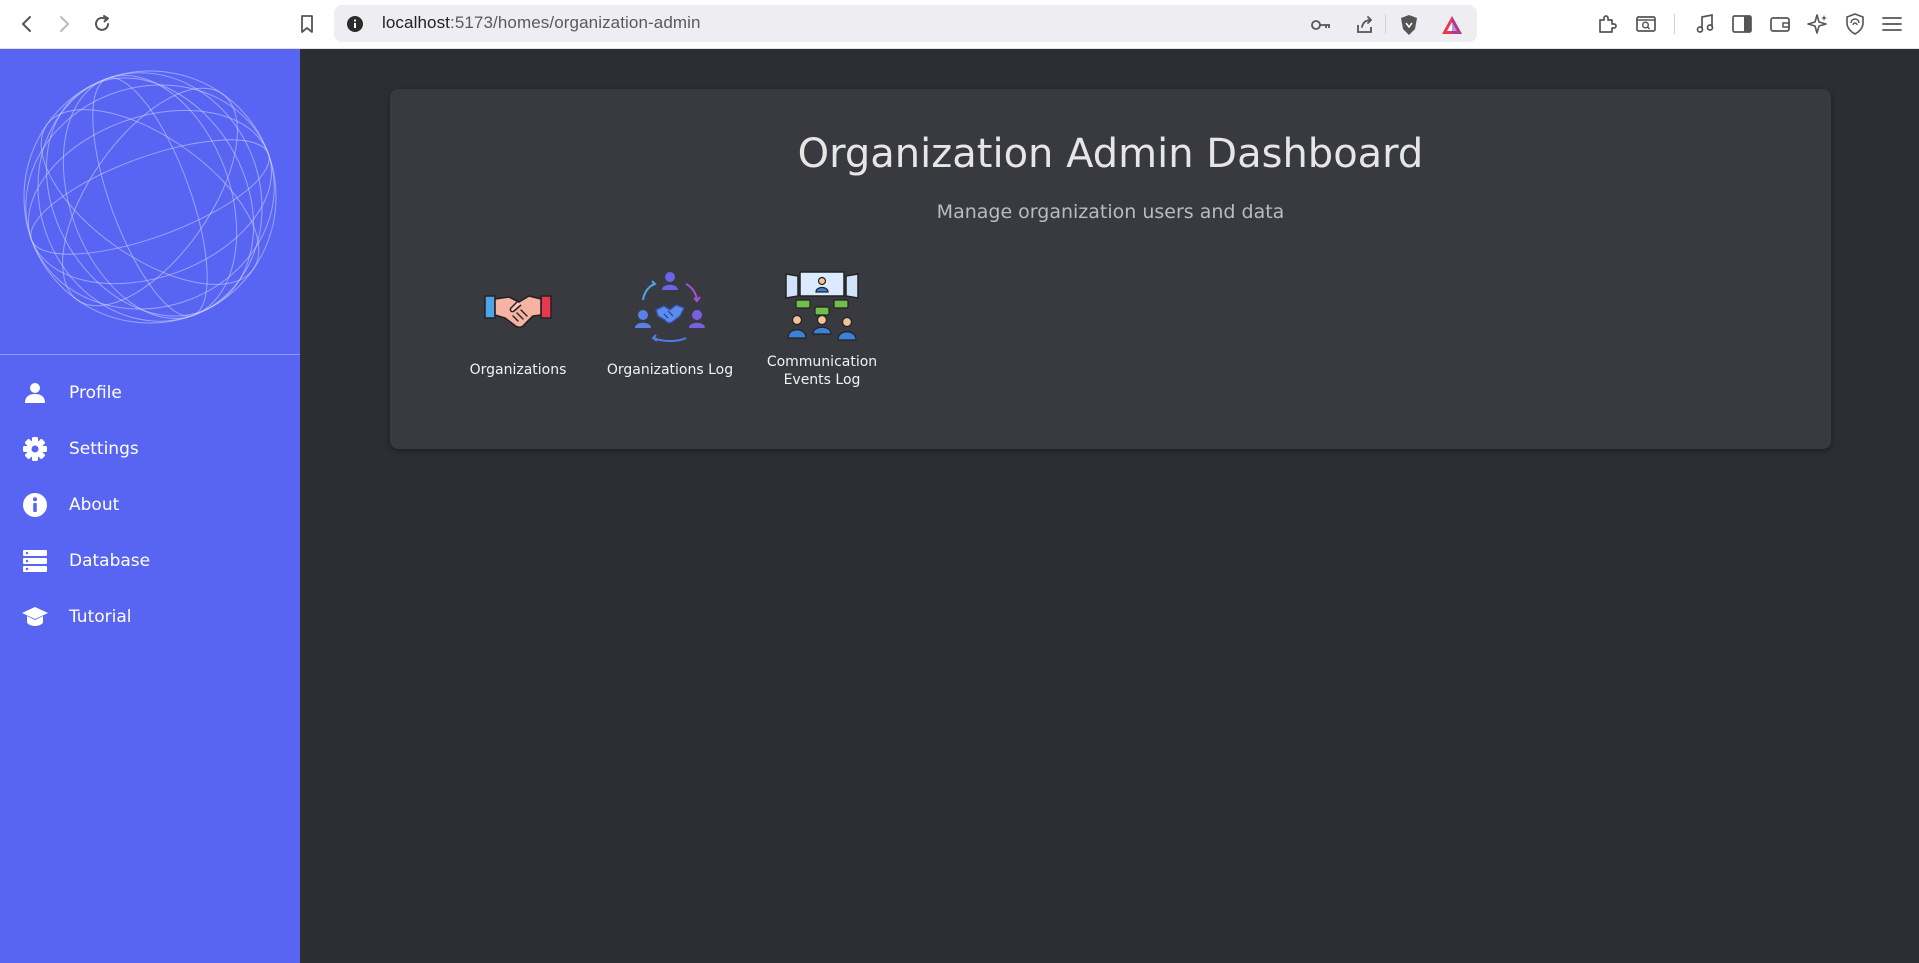  Describe the element at coordinates (822, 307) in the screenshot. I see `meeting-screens-icon` at that location.